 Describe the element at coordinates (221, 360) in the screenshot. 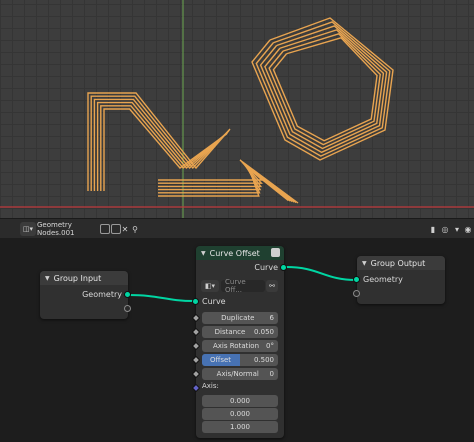

I see `offset-label: Offset` at that location.